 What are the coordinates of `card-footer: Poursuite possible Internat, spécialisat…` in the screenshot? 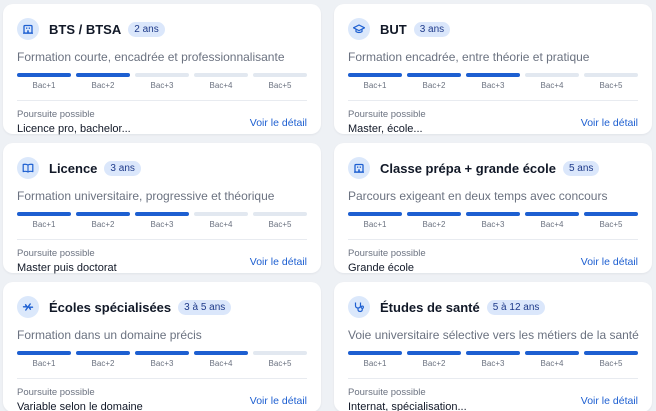 It's located at (493, 399).